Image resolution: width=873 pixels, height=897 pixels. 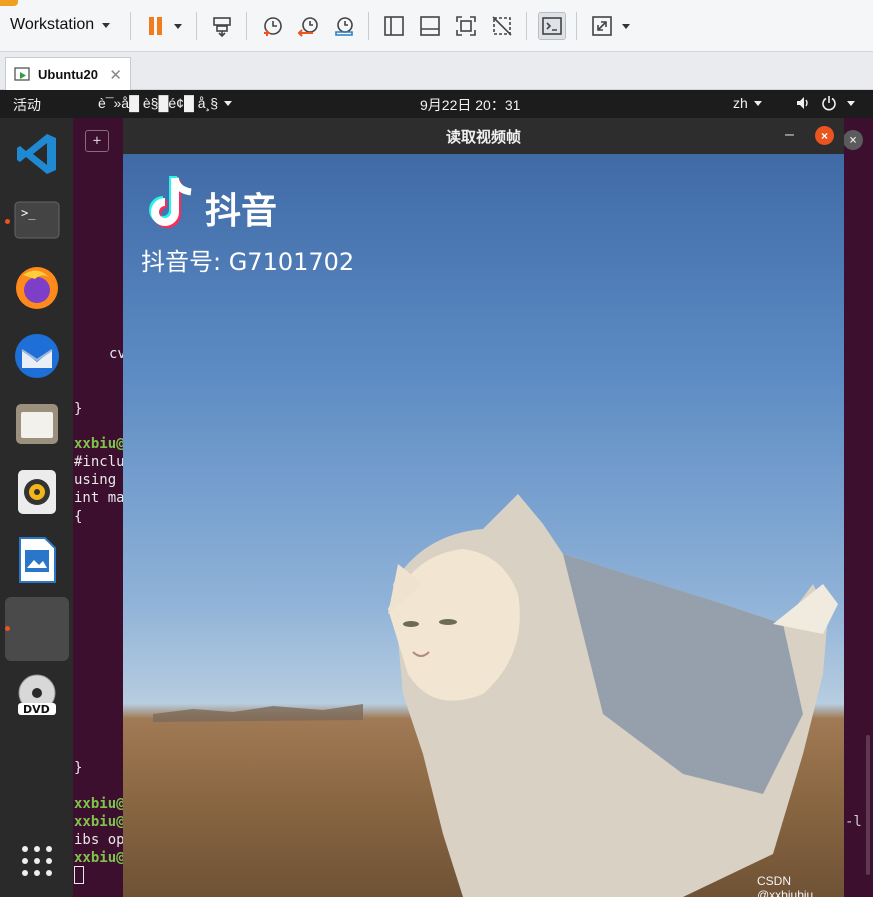 What do you see at coordinates (95, 480) in the screenshot?
I see `terminal-line: using` at bounding box center [95, 480].